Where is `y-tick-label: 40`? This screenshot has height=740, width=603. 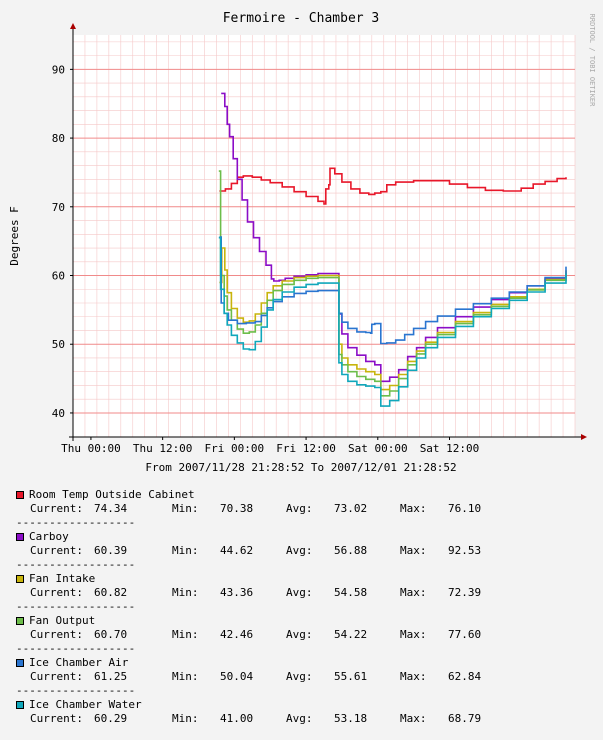 y-tick-label: 40 is located at coordinates (58, 413).